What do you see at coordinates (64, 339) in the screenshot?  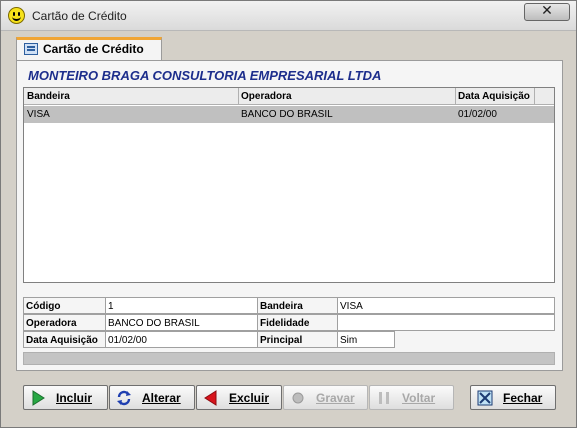 I see `data-aquisicao-label: Data Aquisição` at bounding box center [64, 339].